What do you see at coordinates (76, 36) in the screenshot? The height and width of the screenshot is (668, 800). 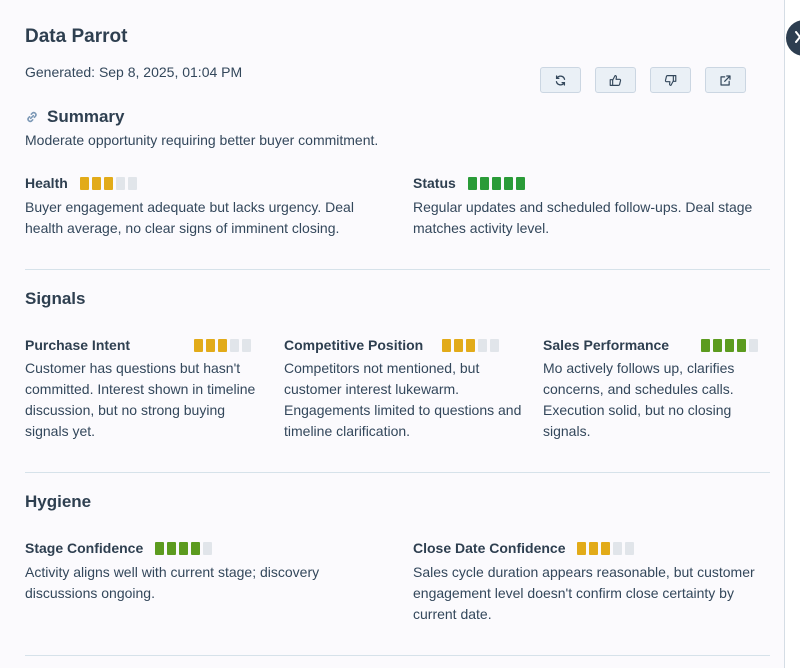 I see `panel-title: Data Parrot` at bounding box center [76, 36].